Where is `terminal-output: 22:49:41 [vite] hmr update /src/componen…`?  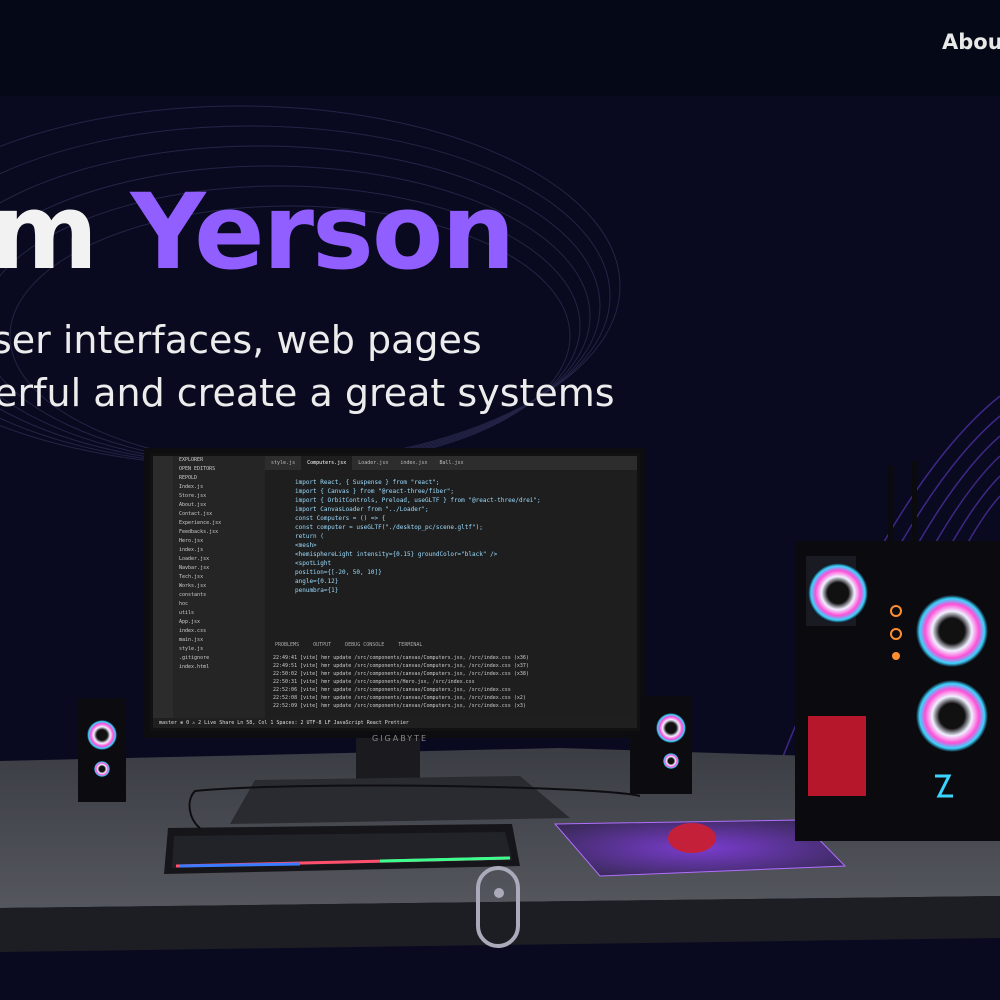 terminal-output: 22:49:41 [vite] hmr update /src/componen… is located at coordinates (451, 686).